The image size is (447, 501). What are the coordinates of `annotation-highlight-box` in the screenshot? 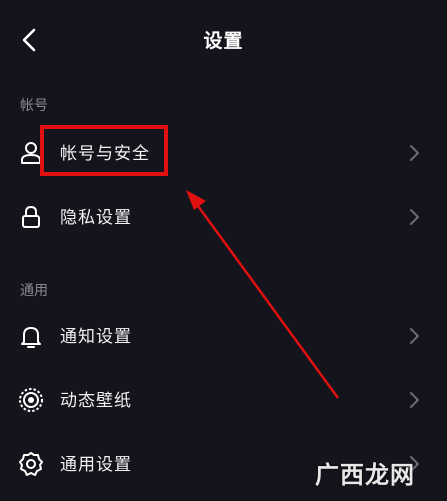 It's located at (104, 150).